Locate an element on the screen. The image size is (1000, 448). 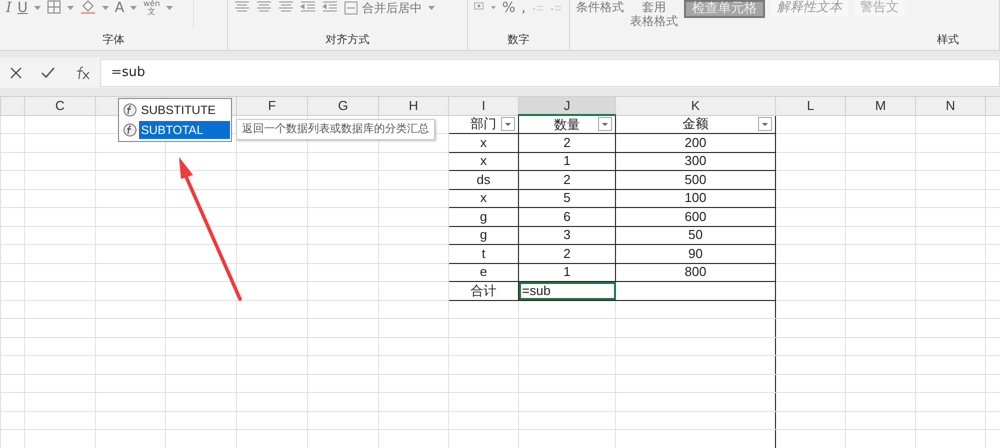
autocomplete-item: SUBTOTAL is located at coordinates (184, 130).